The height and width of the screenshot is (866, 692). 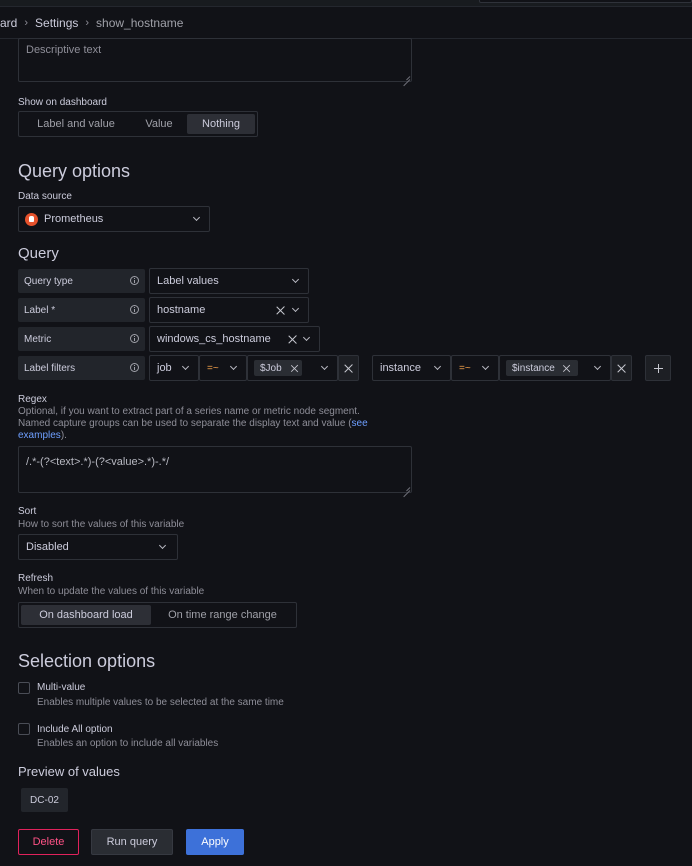 I want to click on label-filters-label: Label filters, so click(x=81, y=368).